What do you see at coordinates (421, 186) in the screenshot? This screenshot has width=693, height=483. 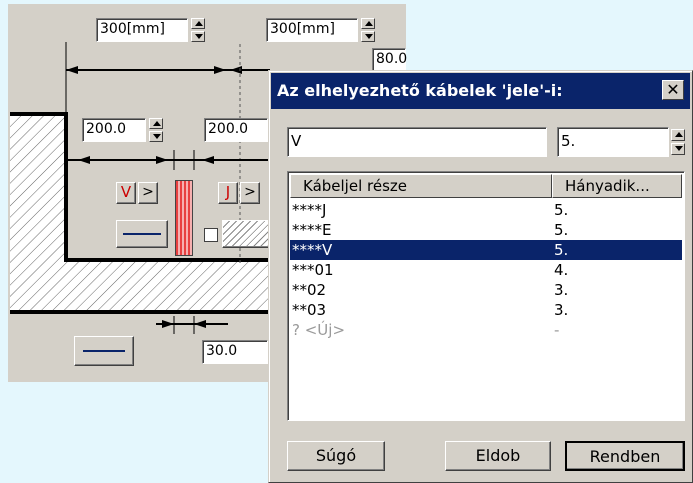 I see `column-header-part: Kábeljel része` at bounding box center [421, 186].